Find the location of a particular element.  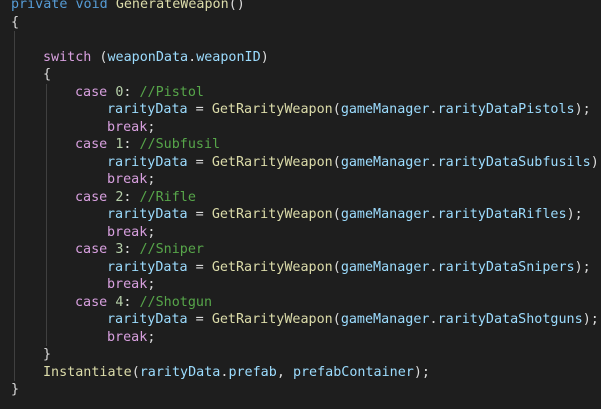

code-token: //Subfusil is located at coordinates (180, 144).